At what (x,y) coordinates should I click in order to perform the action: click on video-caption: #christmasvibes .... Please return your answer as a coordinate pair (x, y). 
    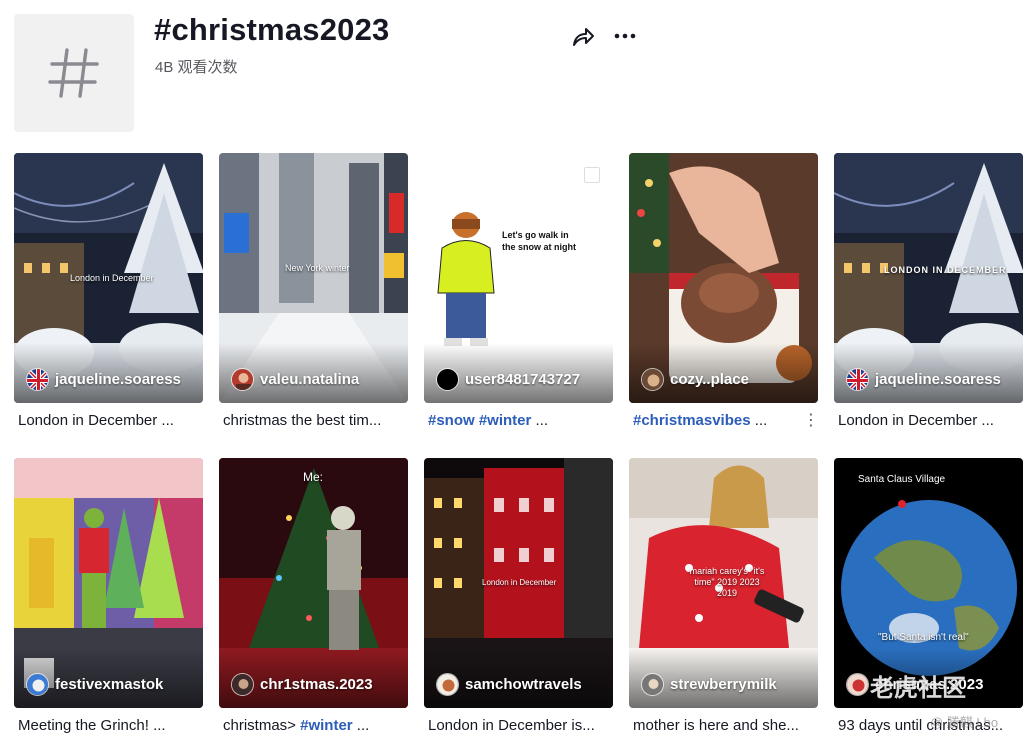
    Looking at the image, I should click on (724, 420).